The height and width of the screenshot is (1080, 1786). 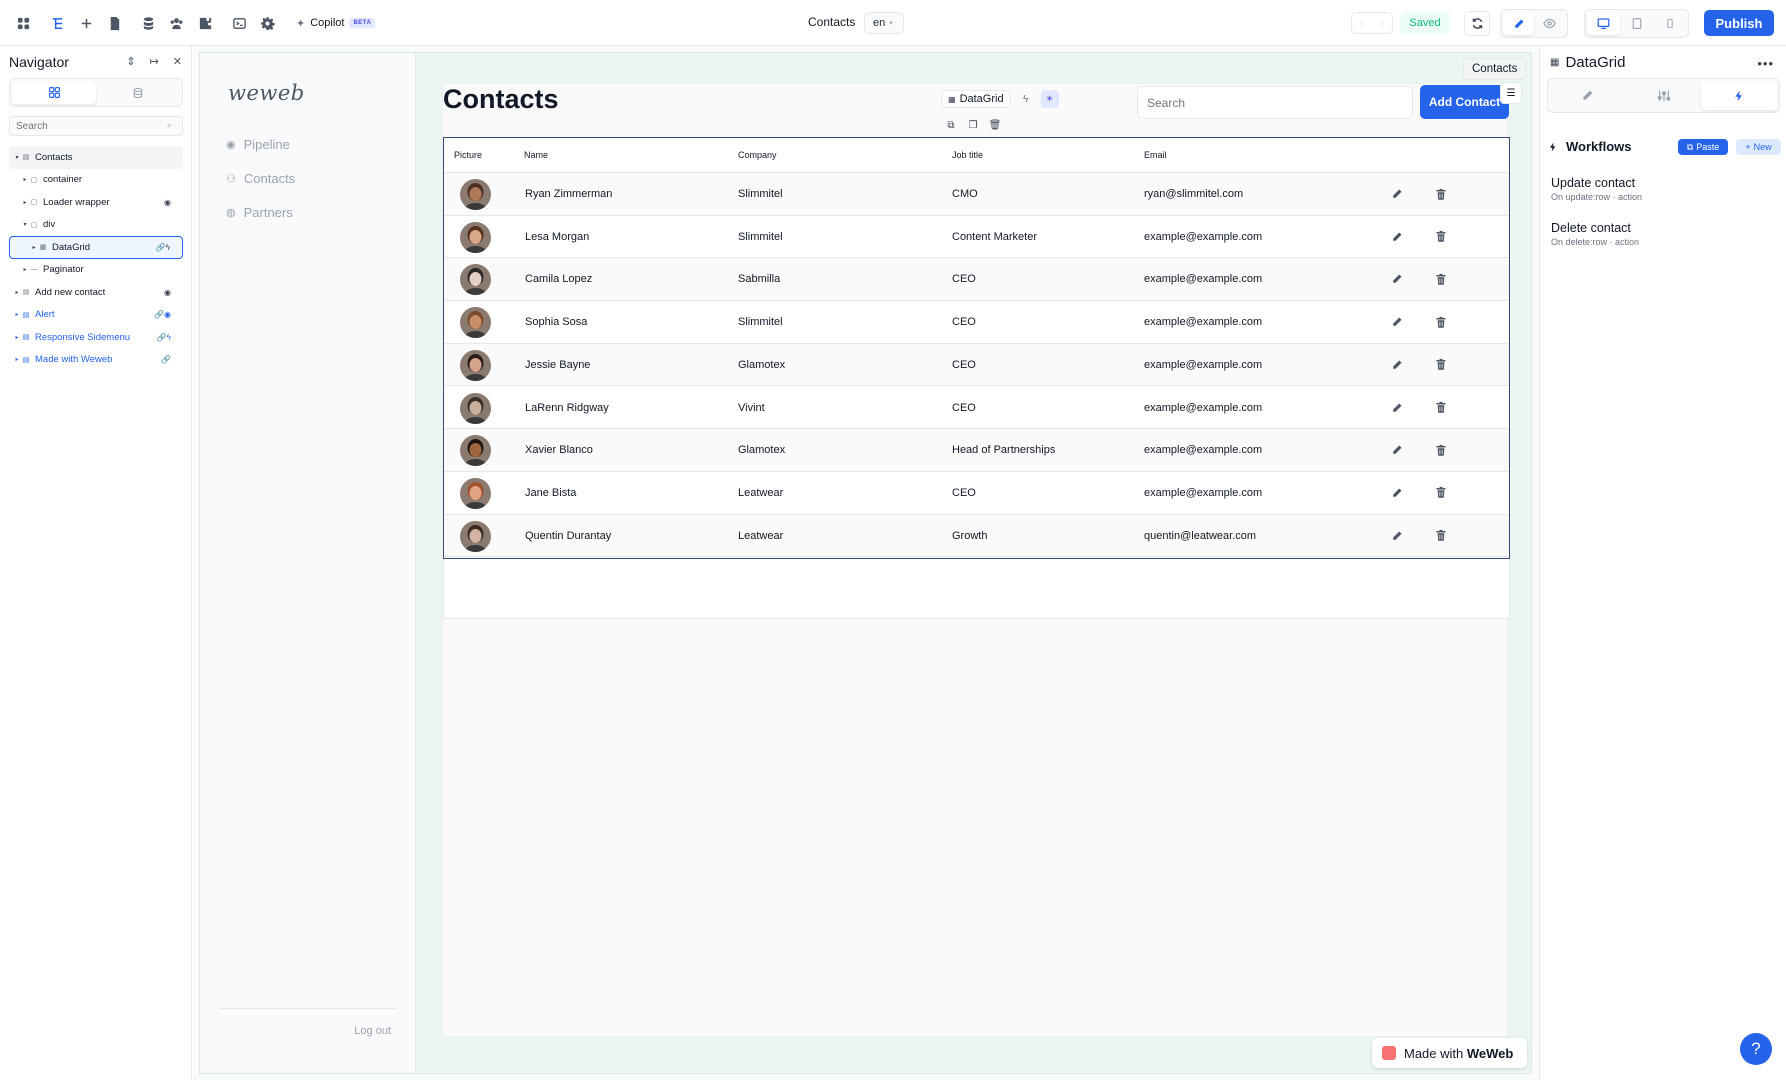 I want to click on tab-workflows-bolt-icon, so click(x=1739, y=95).